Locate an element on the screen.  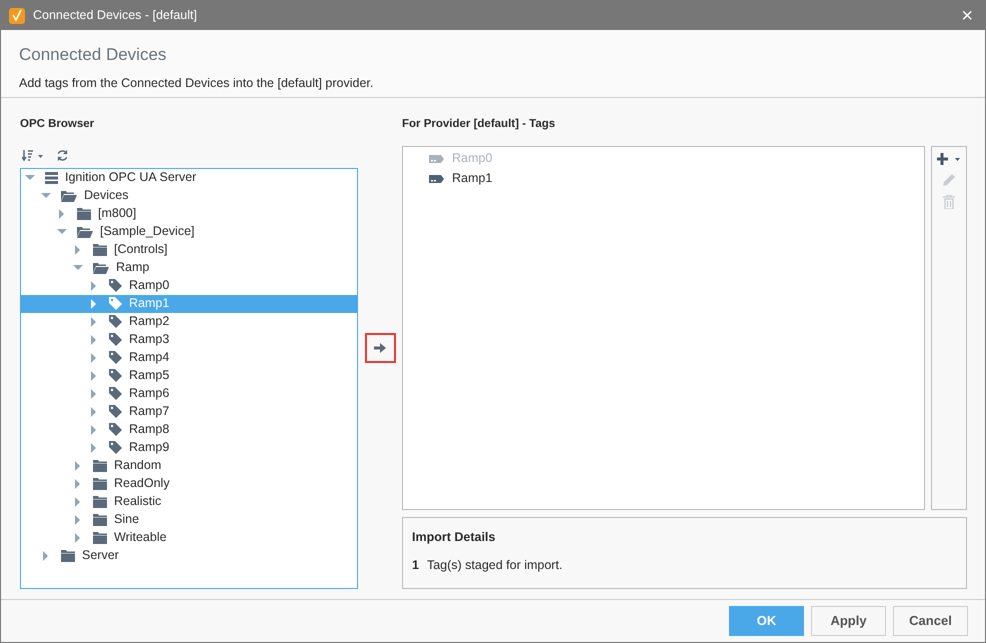
app-logo-icon is located at coordinates (17, 16).